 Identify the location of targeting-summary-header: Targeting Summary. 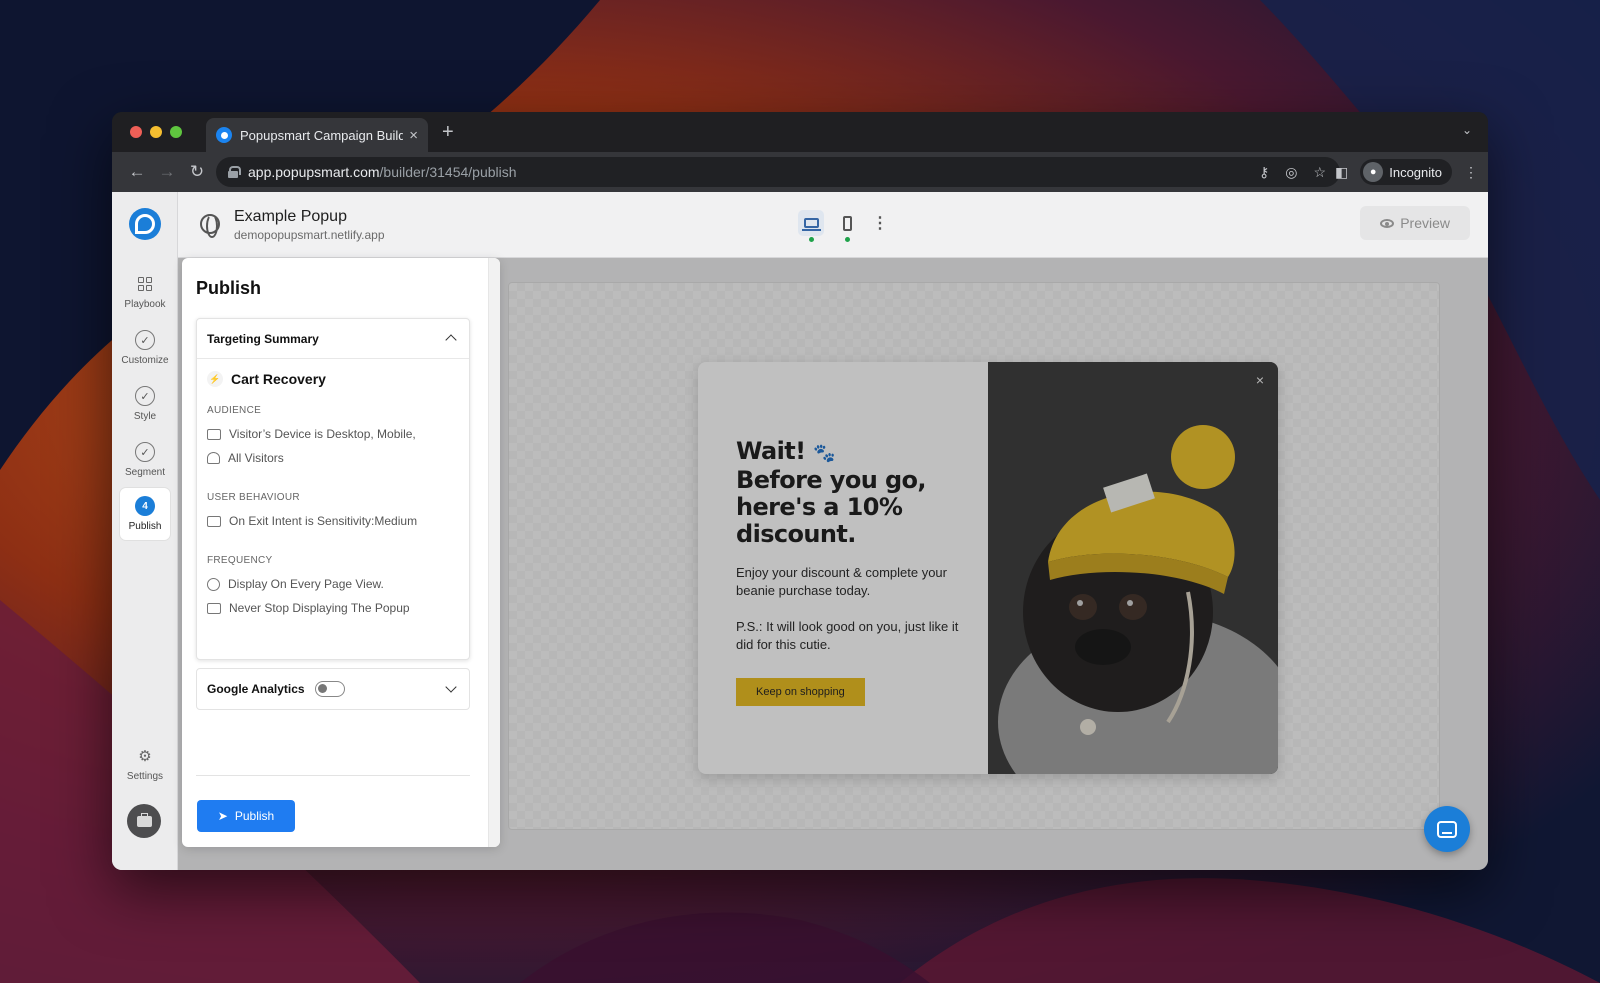
(333, 339).